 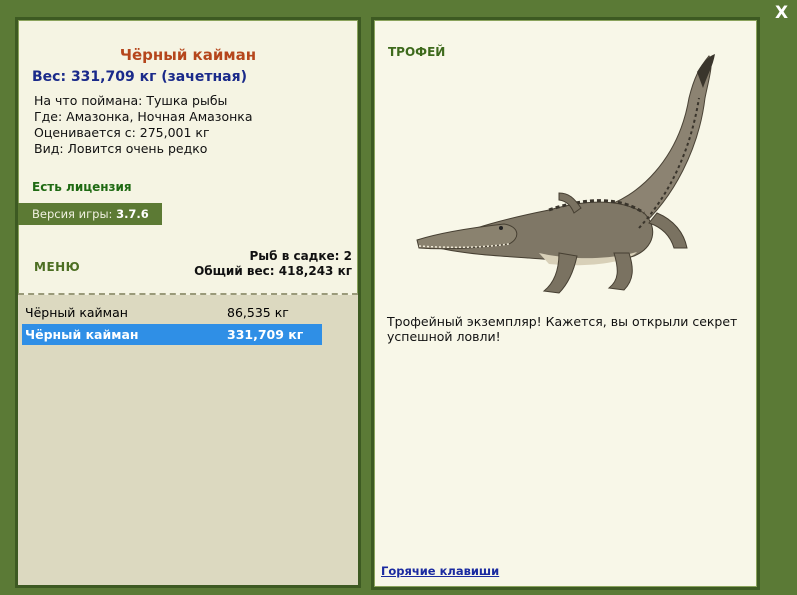 I want to click on list-item: Чёрный кайман 86,535 кг, so click(x=172, y=312).